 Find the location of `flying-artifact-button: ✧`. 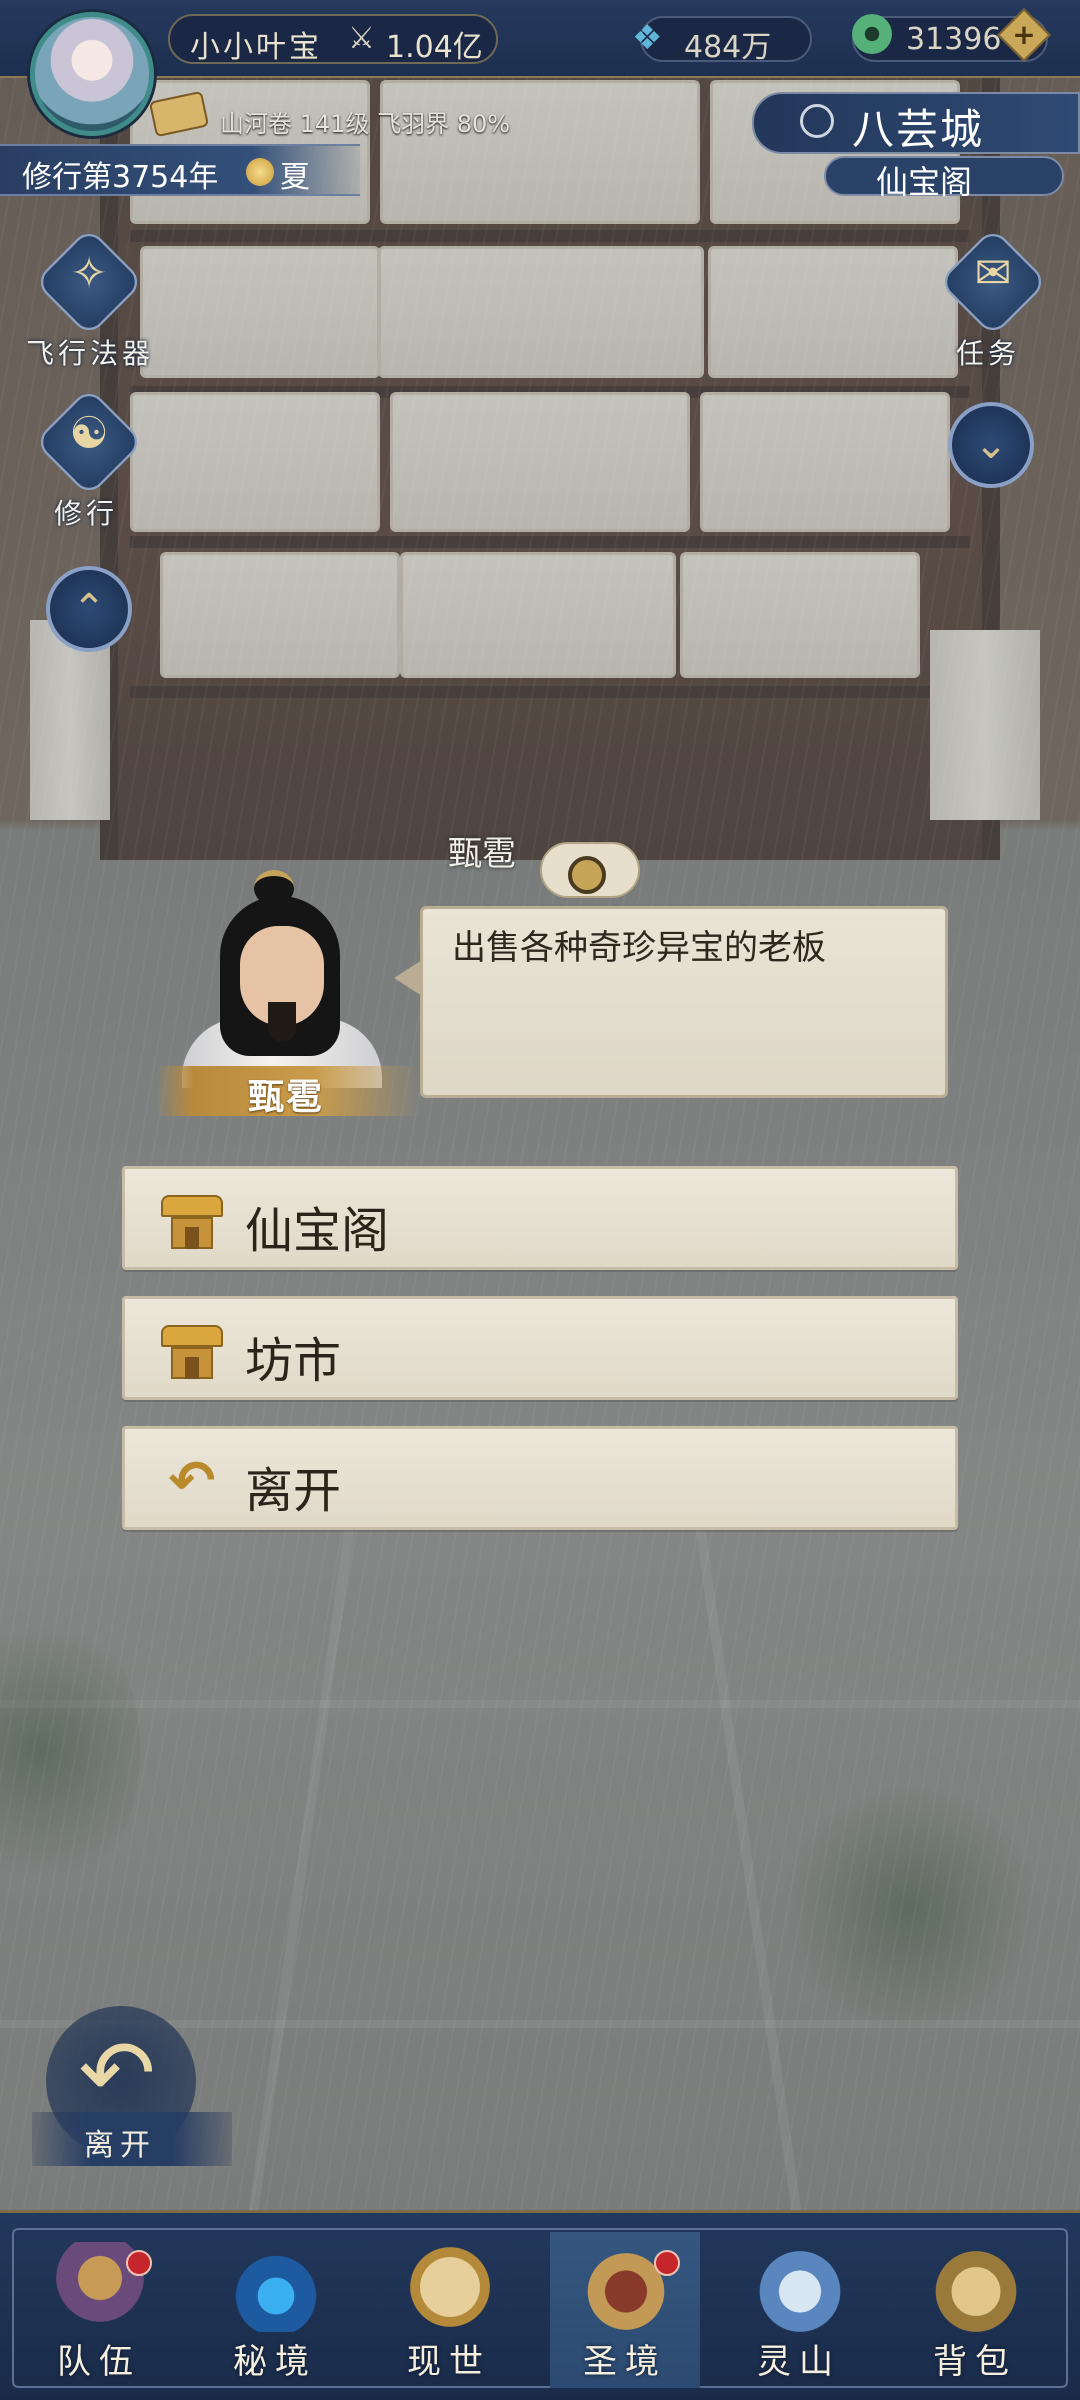

flying-artifact-button: ✧ is located at coordinates (89, 284).